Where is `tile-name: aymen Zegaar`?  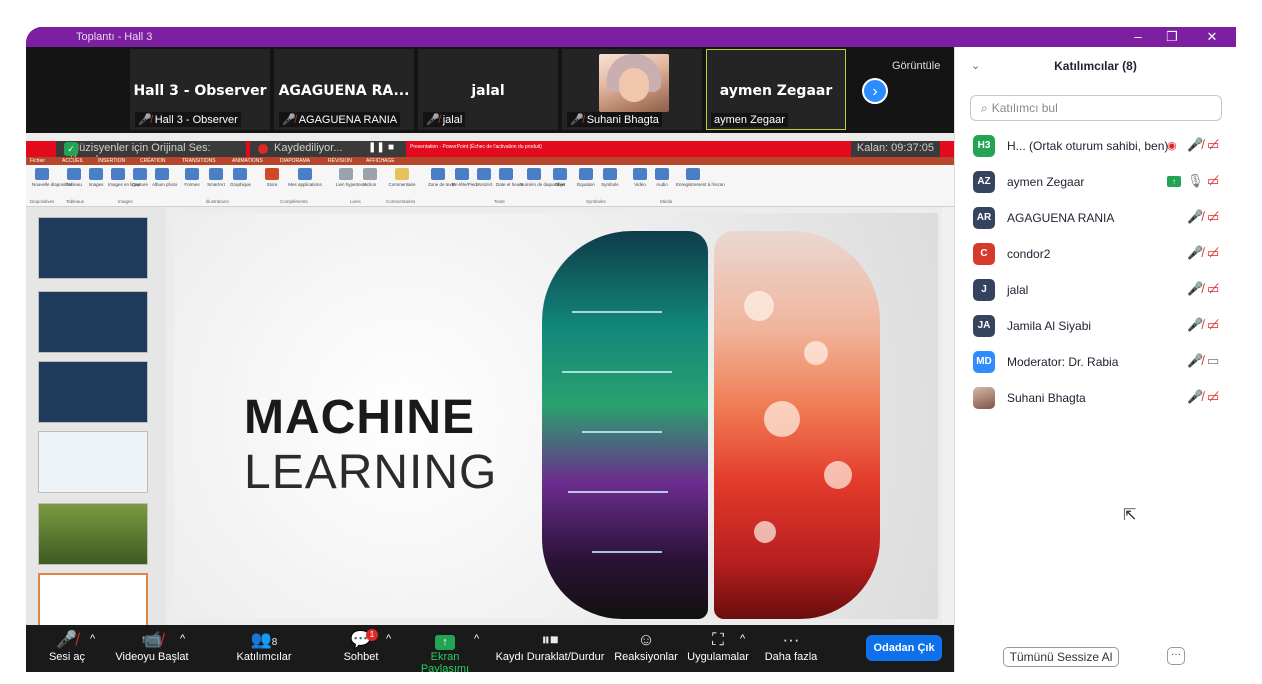 tile-name: aymen Zegaar is located at coordinates (776, 91).